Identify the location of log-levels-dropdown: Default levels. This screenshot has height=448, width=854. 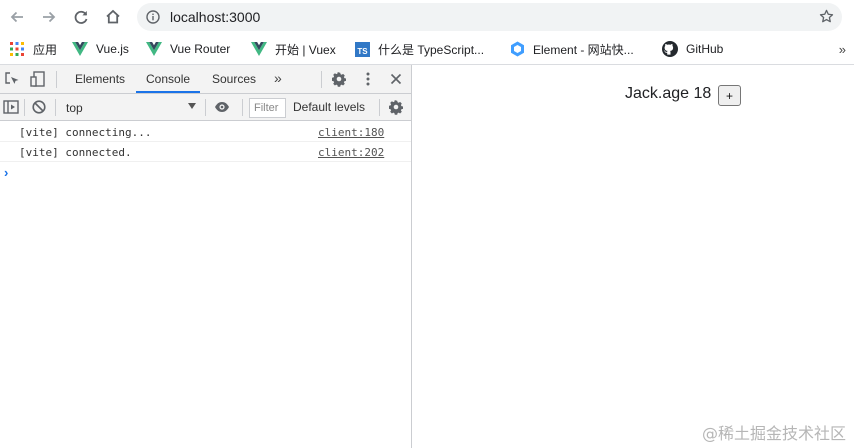
(329, 107).